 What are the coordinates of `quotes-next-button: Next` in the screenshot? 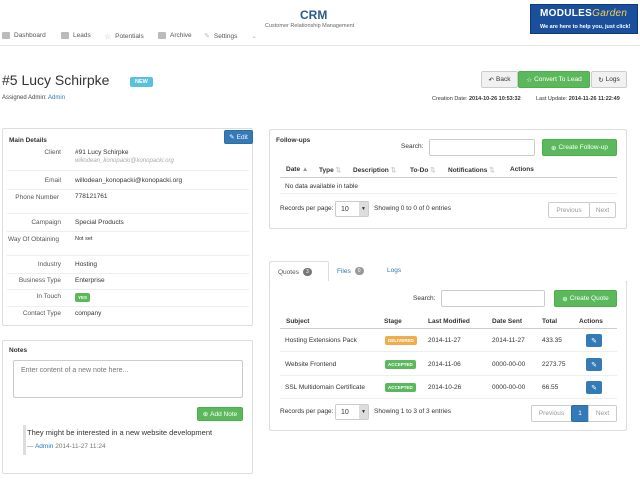 It's located at (602, 413).